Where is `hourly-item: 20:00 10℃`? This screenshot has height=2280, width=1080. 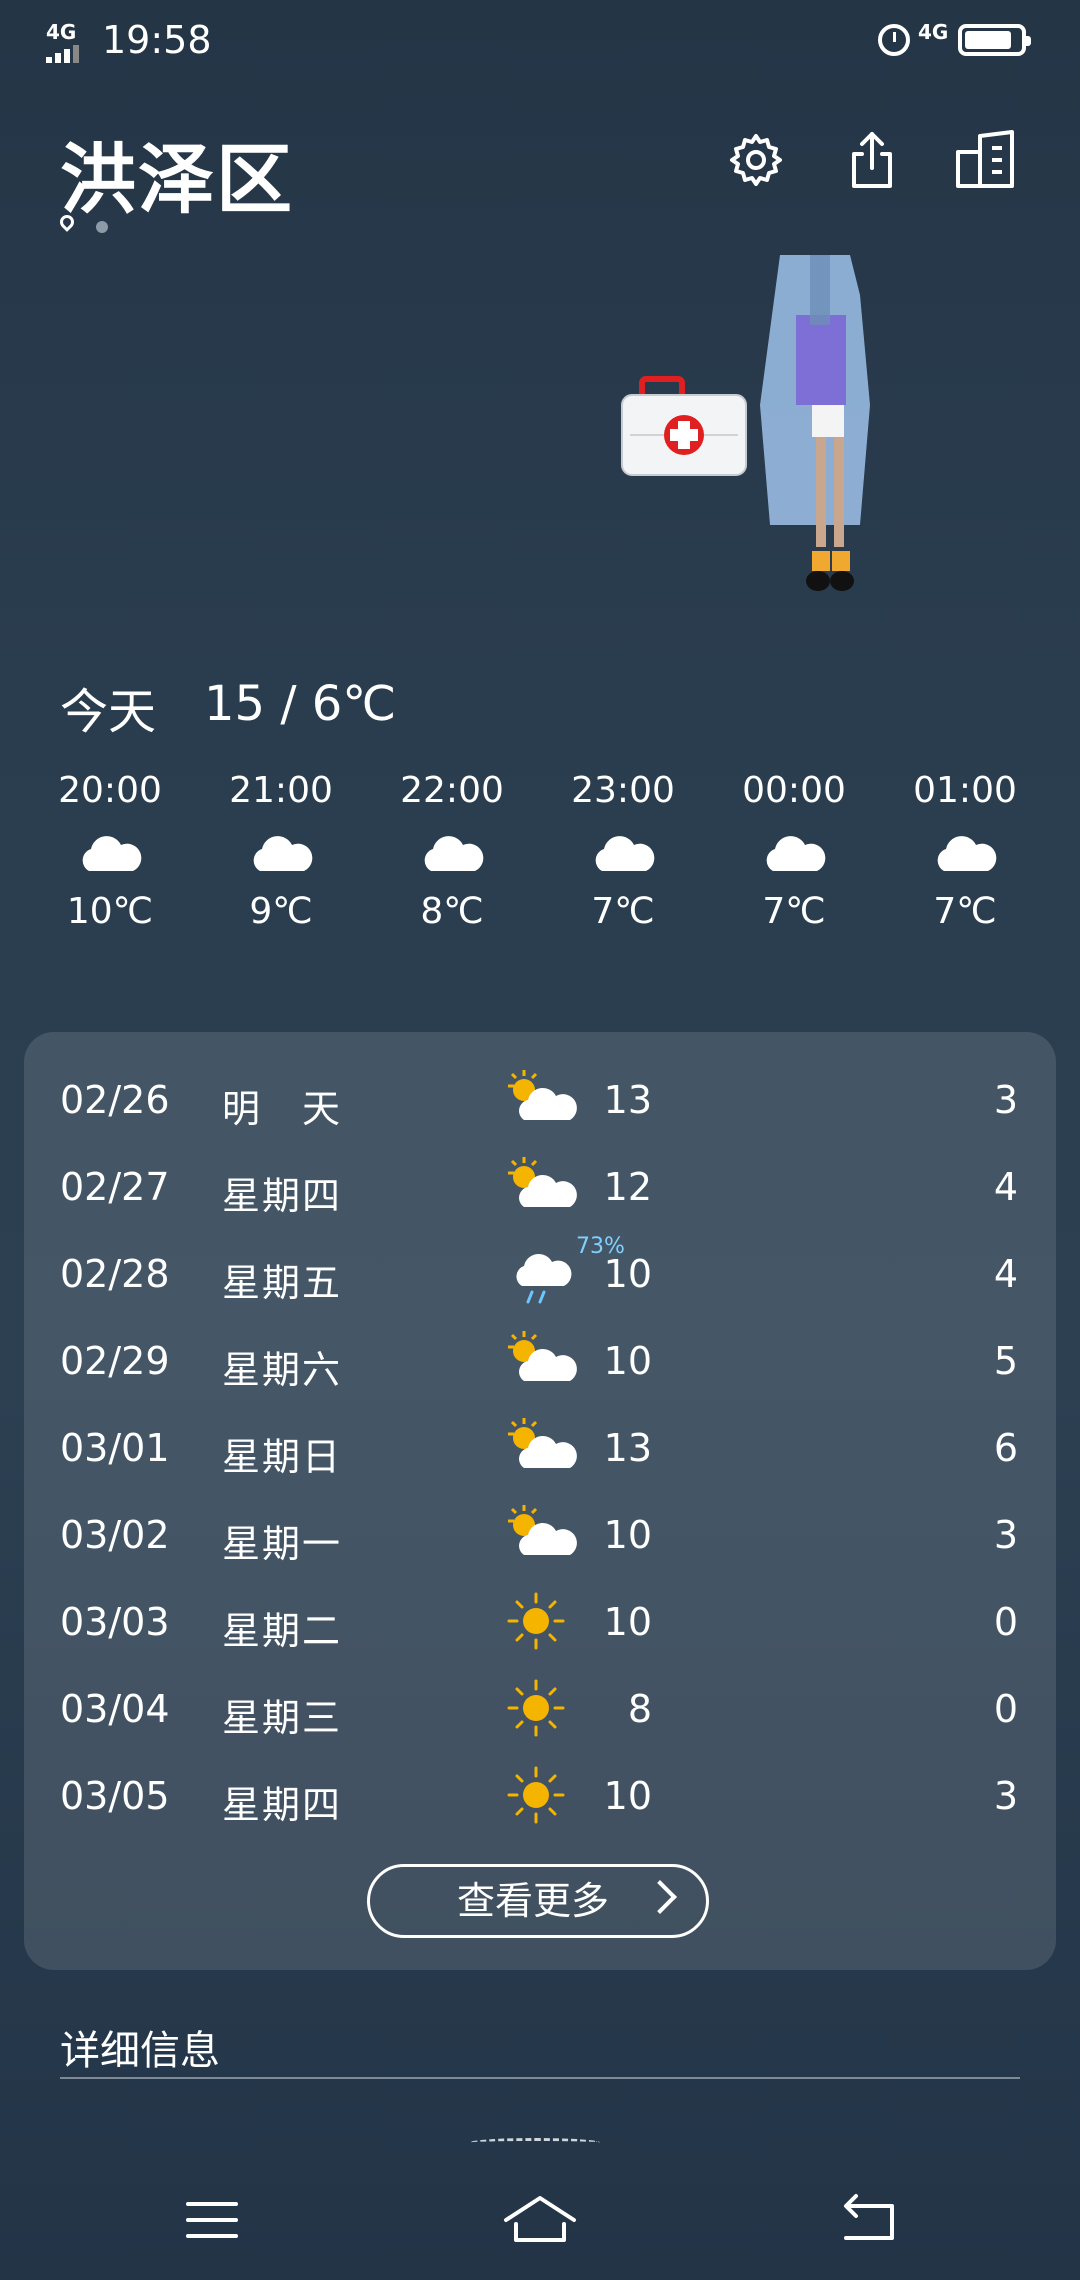
hourly-item: 20:00 10℃ is located at coordinates (110, 851).